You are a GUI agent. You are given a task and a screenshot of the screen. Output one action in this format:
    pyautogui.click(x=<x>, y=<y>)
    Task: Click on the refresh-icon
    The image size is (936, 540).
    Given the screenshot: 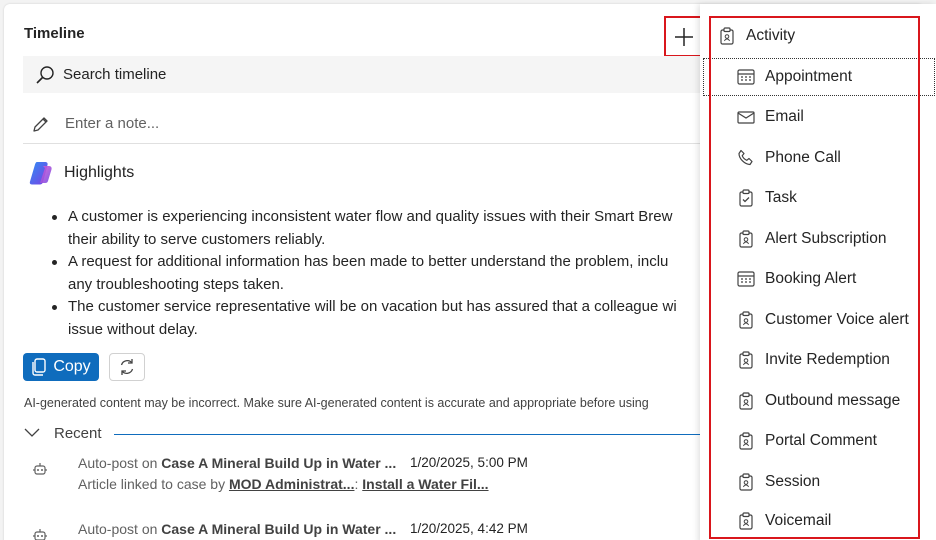 What is the action you would take?
    pyautogui.click(x=127, y=367)
    